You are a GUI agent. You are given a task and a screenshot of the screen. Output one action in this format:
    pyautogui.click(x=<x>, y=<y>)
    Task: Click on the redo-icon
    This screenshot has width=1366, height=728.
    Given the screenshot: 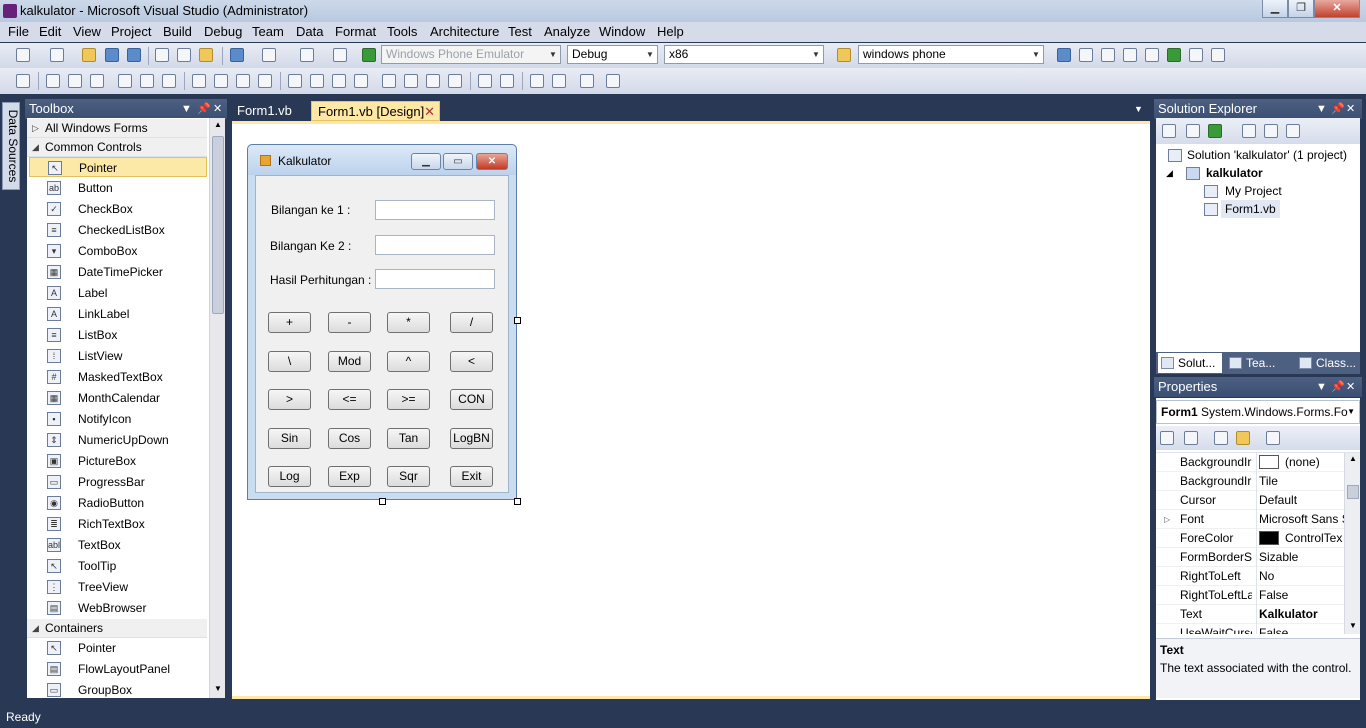 What is the action you would take?
    pyautogui.click(x=269, y=55)
    